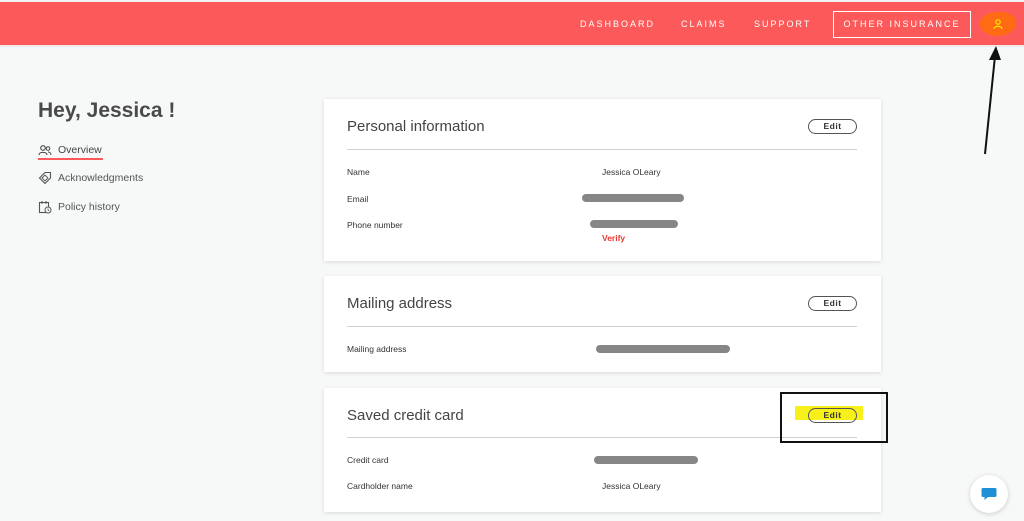 This screenshot has height=521, width=1024. What do you see at coordinates (45, 178) in the screenshot?
I see `tag-icon` at bounding box center [45, 178].